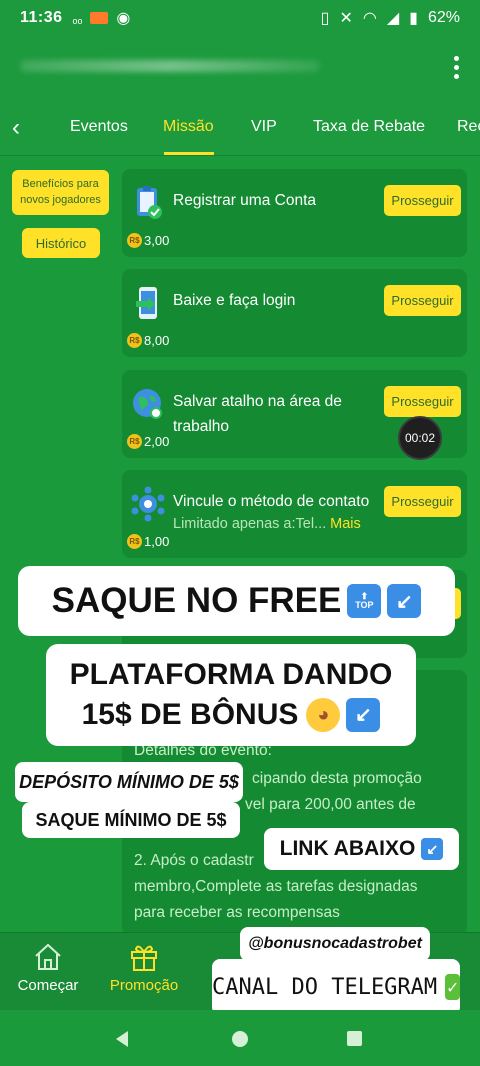 The width and height of the screenshot is (480, 1066). I want to click on tab-rec: Rec, so click(468, 127).